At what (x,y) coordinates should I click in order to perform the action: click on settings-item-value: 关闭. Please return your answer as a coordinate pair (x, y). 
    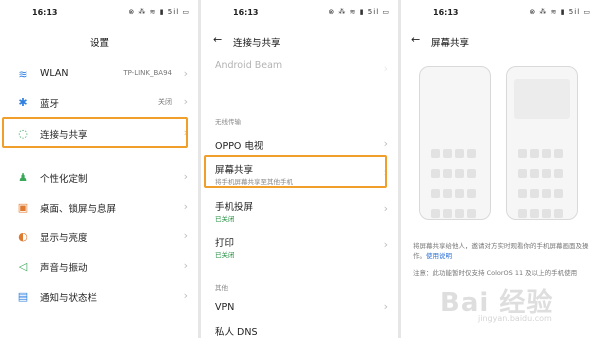
    Looking at the image, I should click on (165, 102).